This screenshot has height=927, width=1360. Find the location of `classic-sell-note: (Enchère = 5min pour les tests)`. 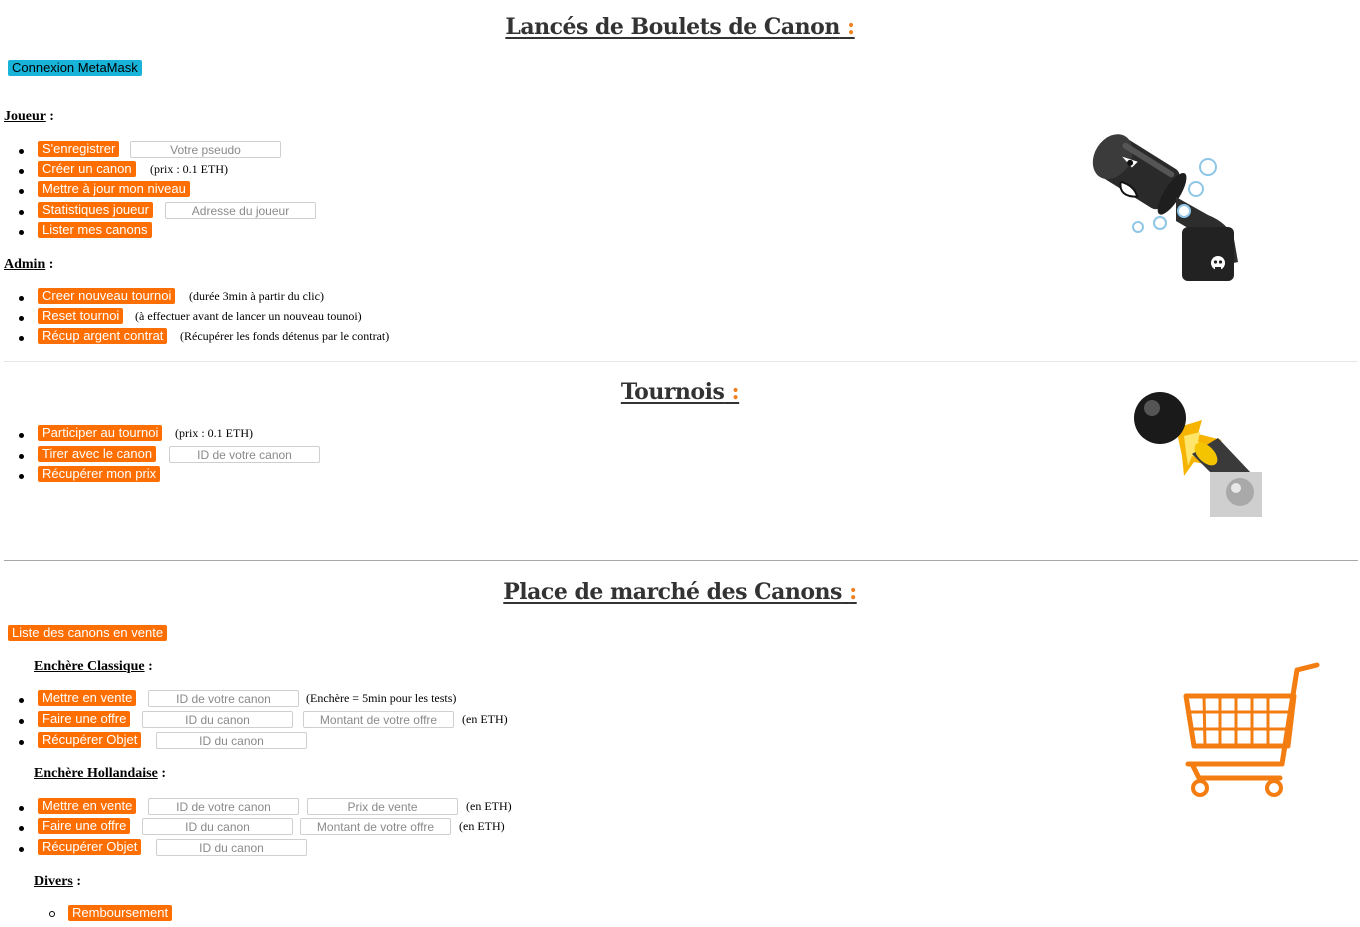

classic-sell-note: (Enchère = 5min pour les tests) is located at coordinates (381, 698).